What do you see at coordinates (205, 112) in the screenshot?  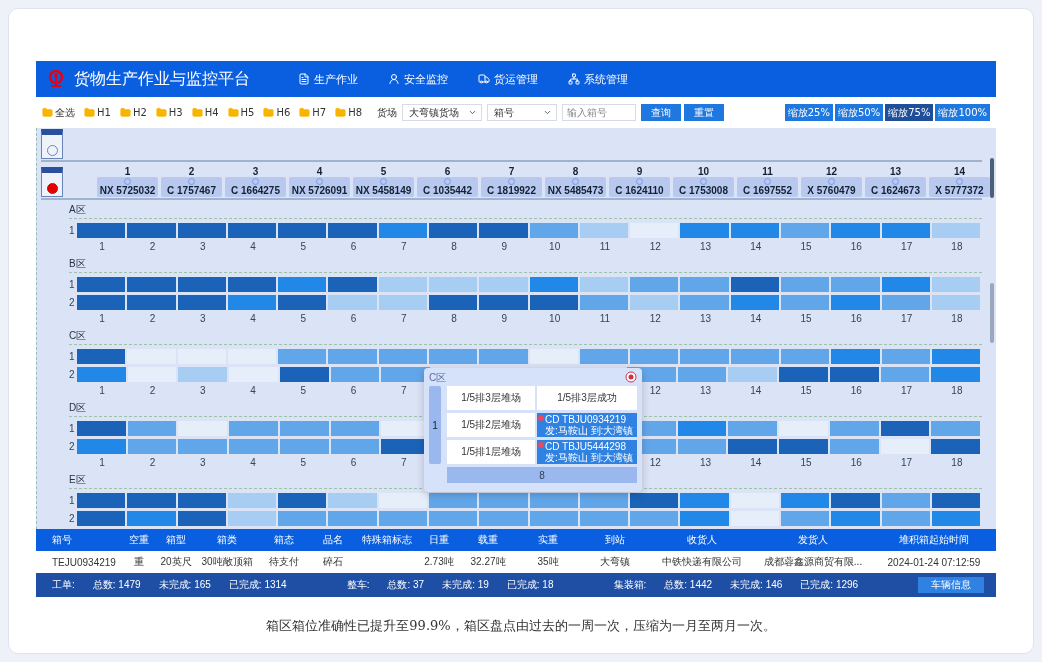 I see `folder-item: H4` at bounding box center [205, 112].